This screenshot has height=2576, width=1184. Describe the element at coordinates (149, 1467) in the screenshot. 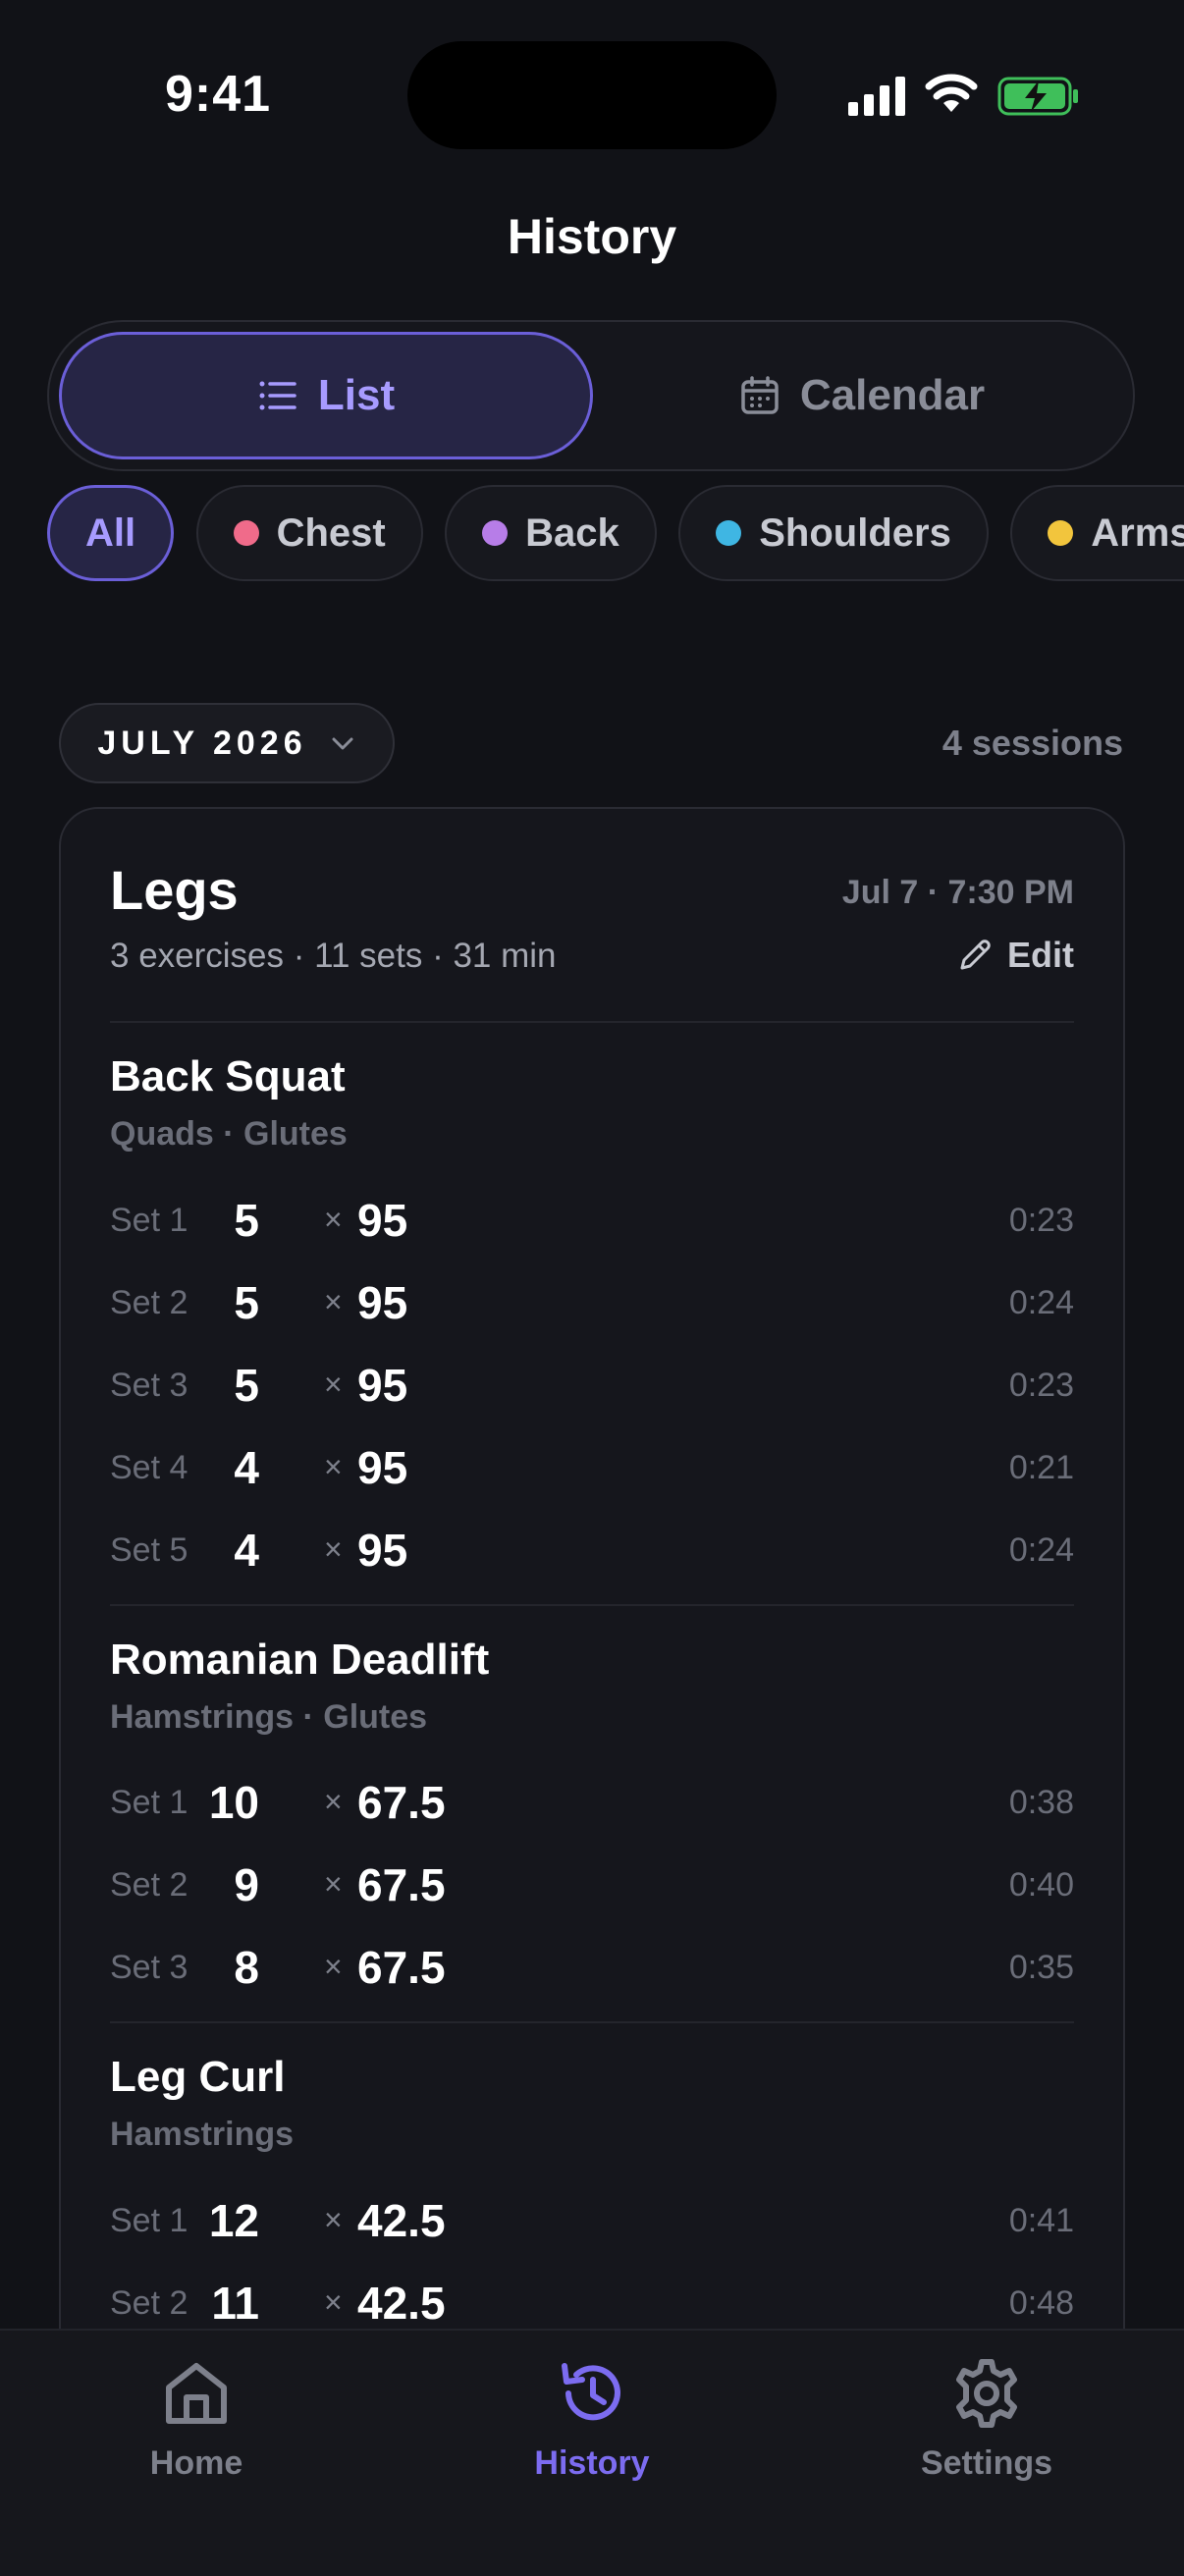

I see `set-label: Set 4` at that location.